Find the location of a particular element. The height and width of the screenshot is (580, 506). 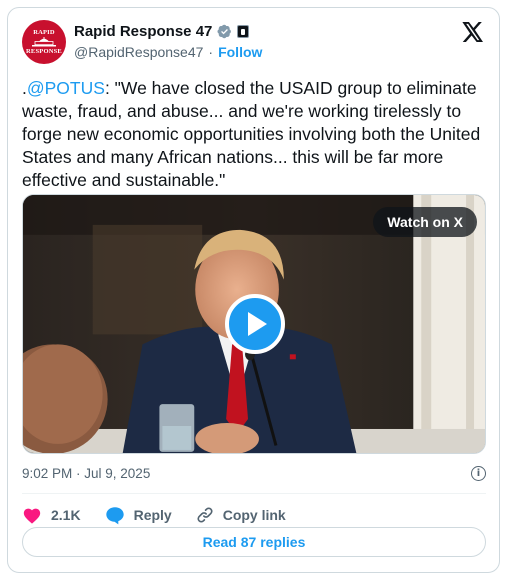

mention-link: @POTUS is located at coordinates (66, 88).